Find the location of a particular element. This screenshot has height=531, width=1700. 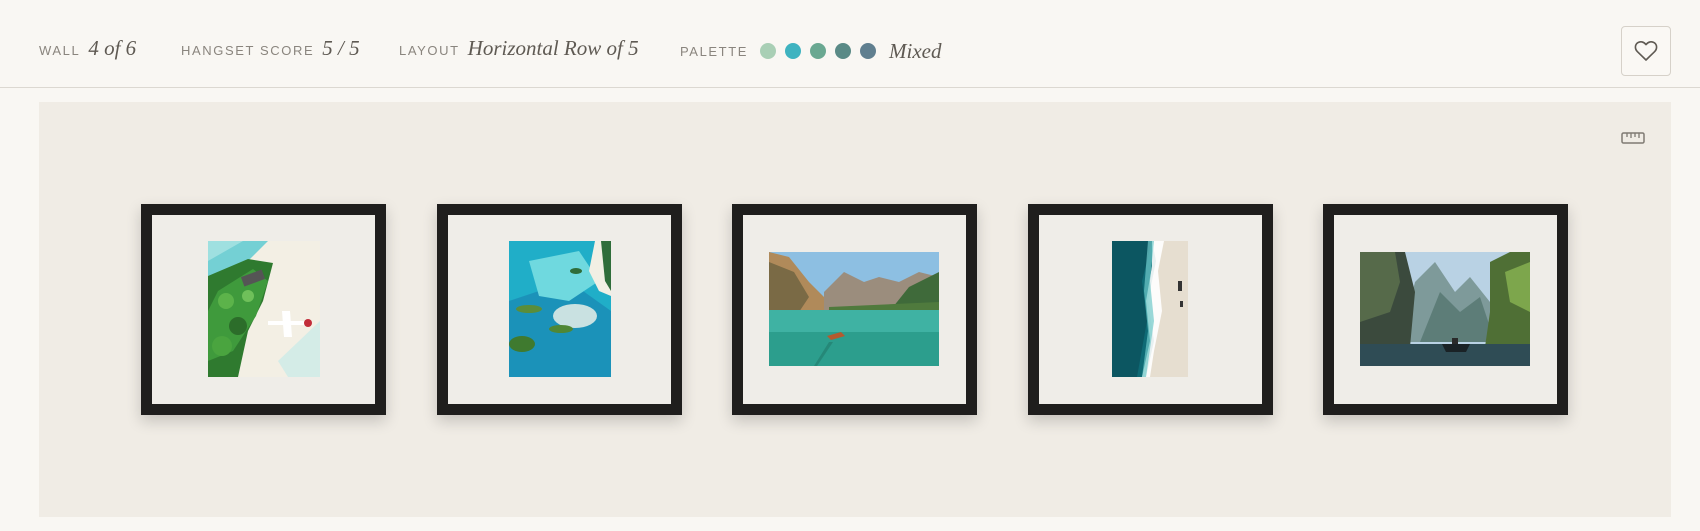

heart-icon is located at coordinates (1646, 50).